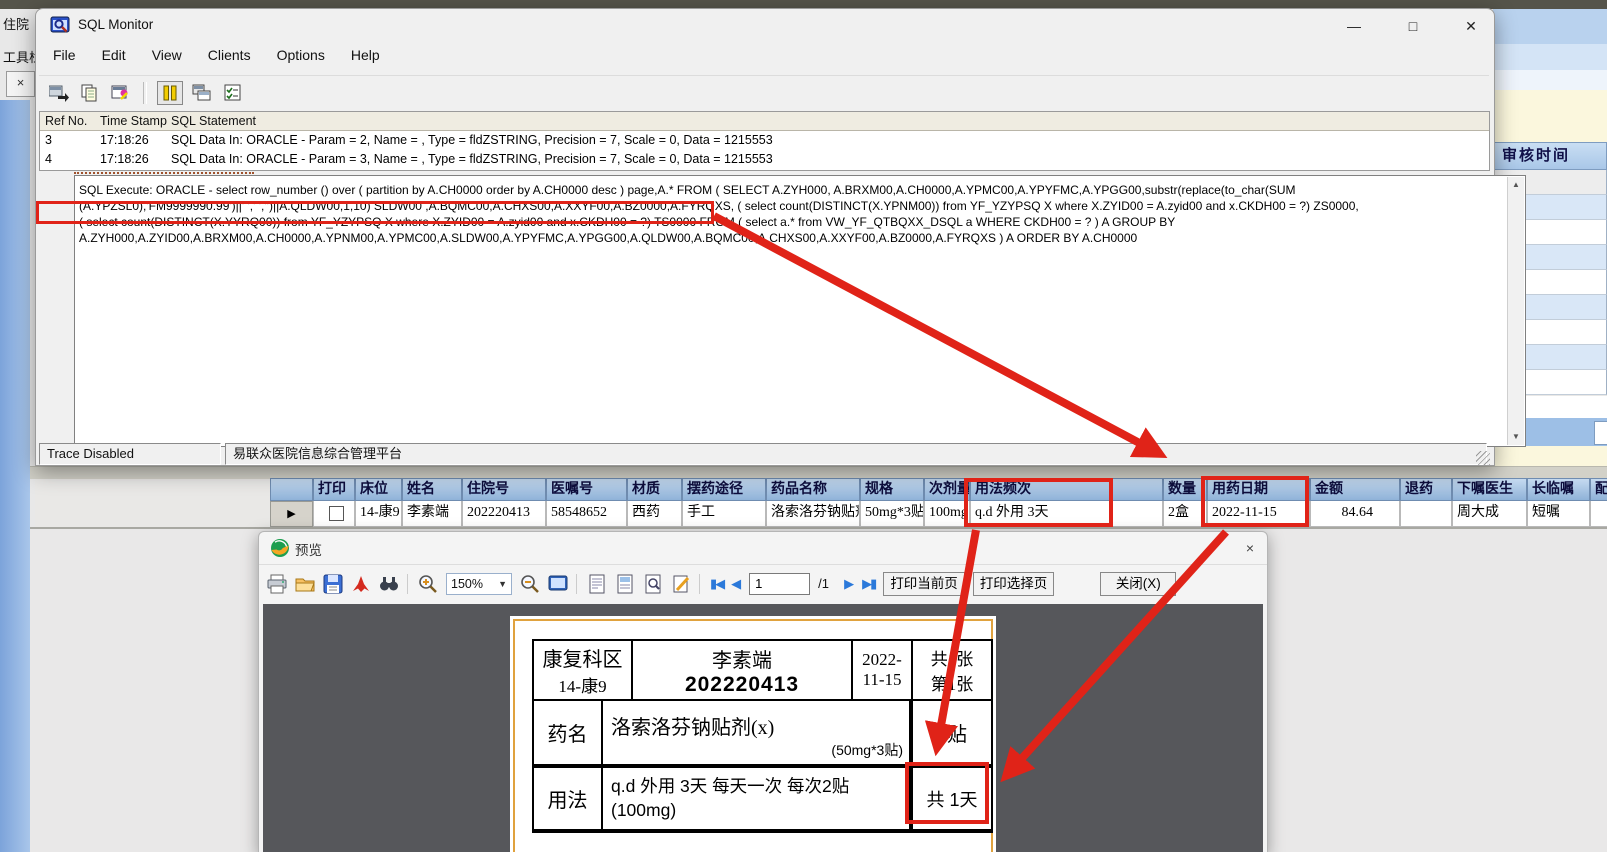 This screenshot has height=852, width=1607. I want to click on orders-cell-14: 84.64, so click(1355, 514).